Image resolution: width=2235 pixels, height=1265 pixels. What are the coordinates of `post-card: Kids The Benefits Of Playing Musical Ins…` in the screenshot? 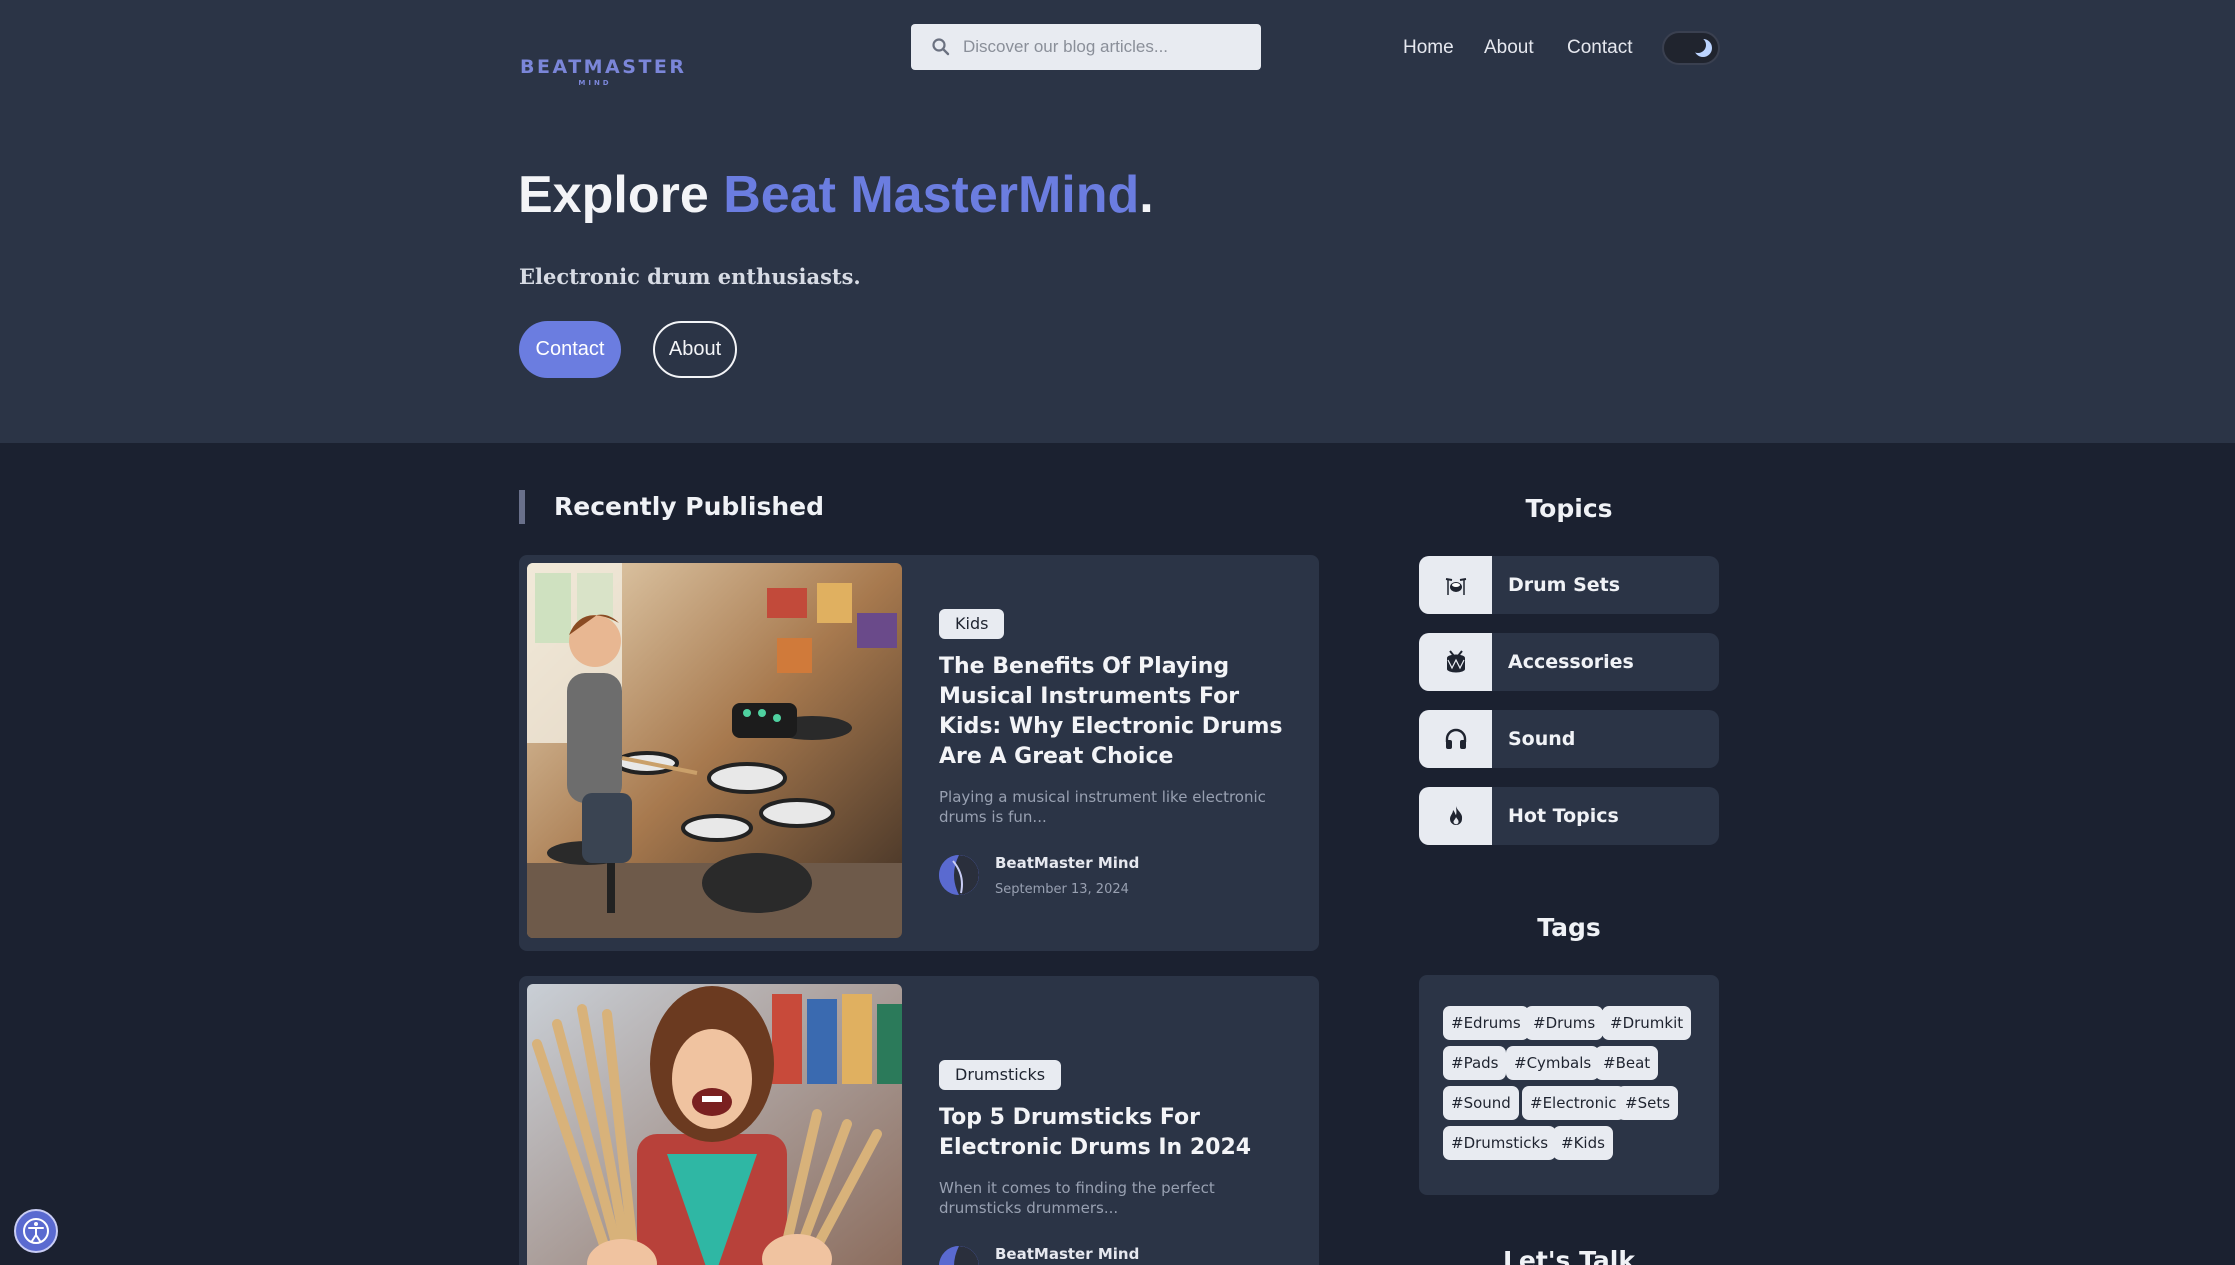 It's located at (919, 753).